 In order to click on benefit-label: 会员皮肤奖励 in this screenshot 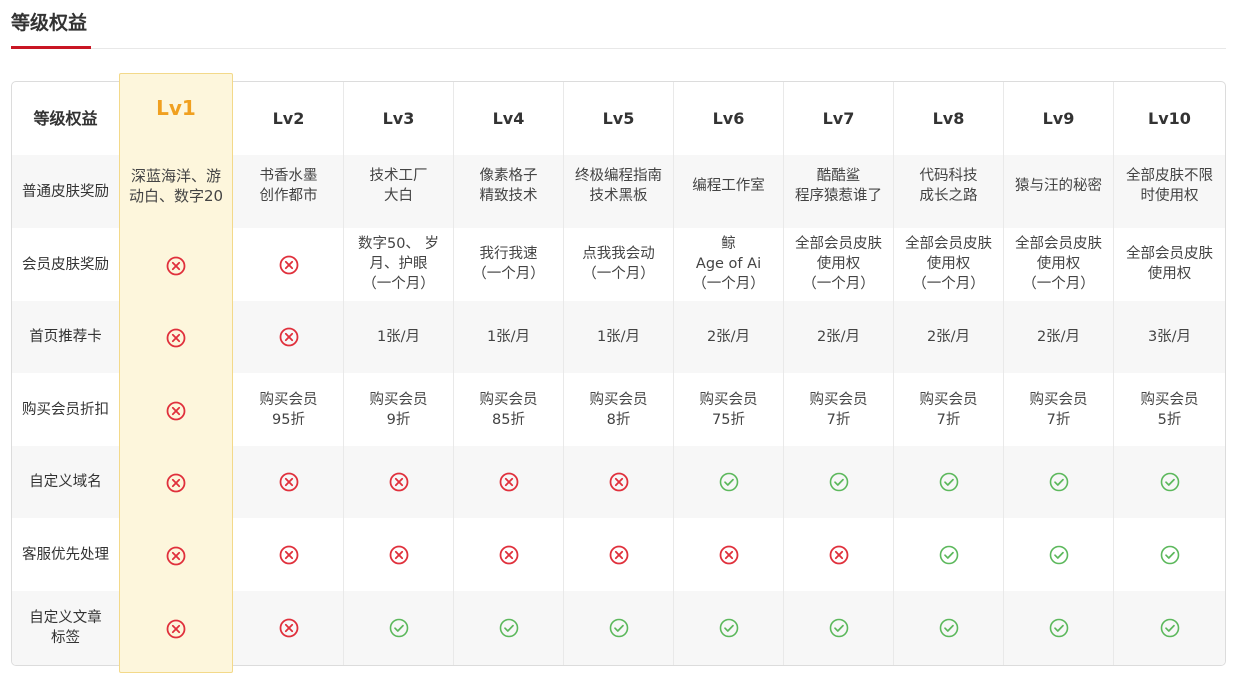, I will do `click(66, 264)`.